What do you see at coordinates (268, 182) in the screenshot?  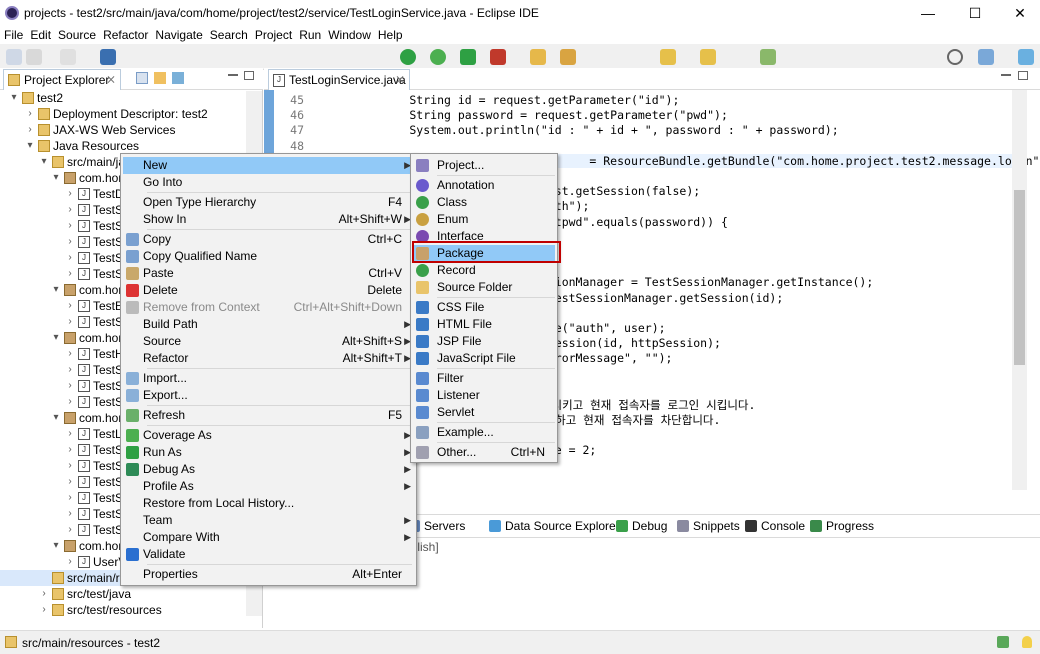 I see `menu-item-go-into: Go Into` at bounding box center [268, 182].